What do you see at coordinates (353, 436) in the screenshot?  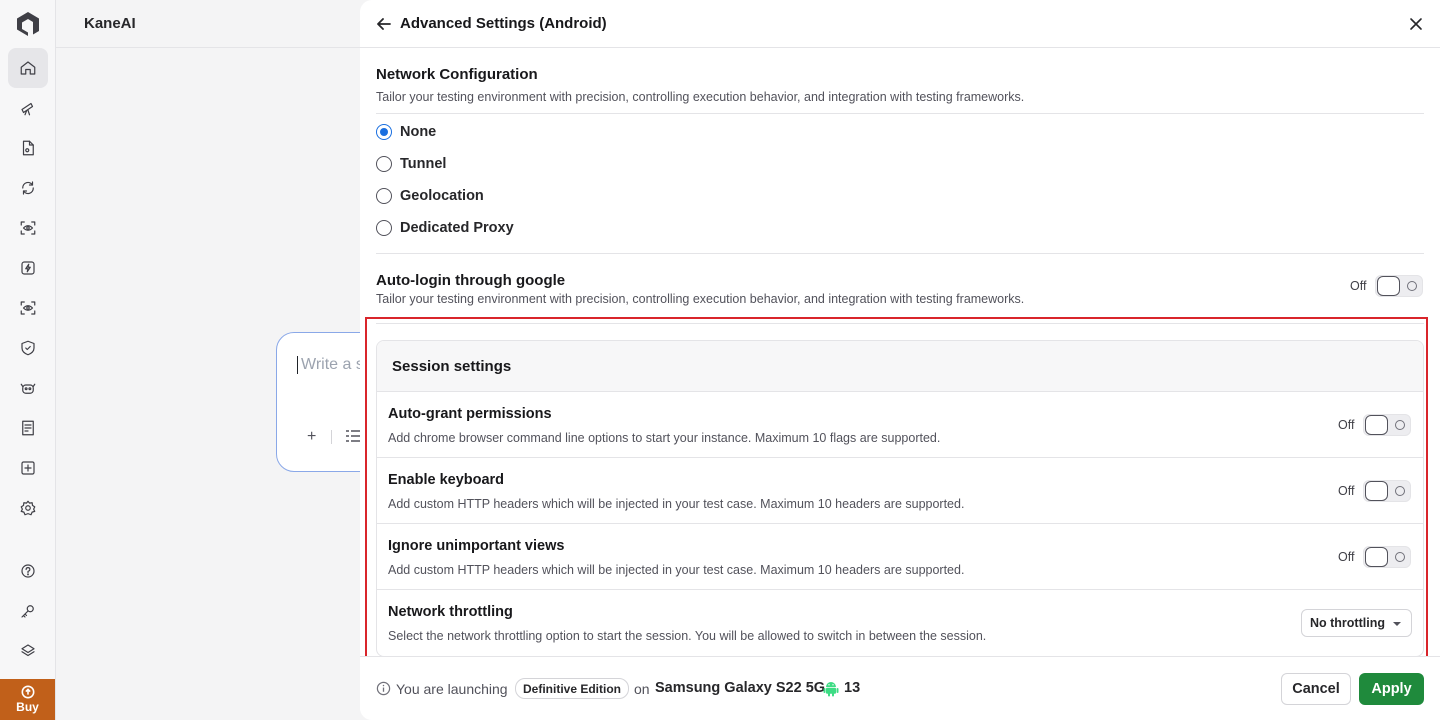 I see `list-icon` at bounding box center [353, 436].